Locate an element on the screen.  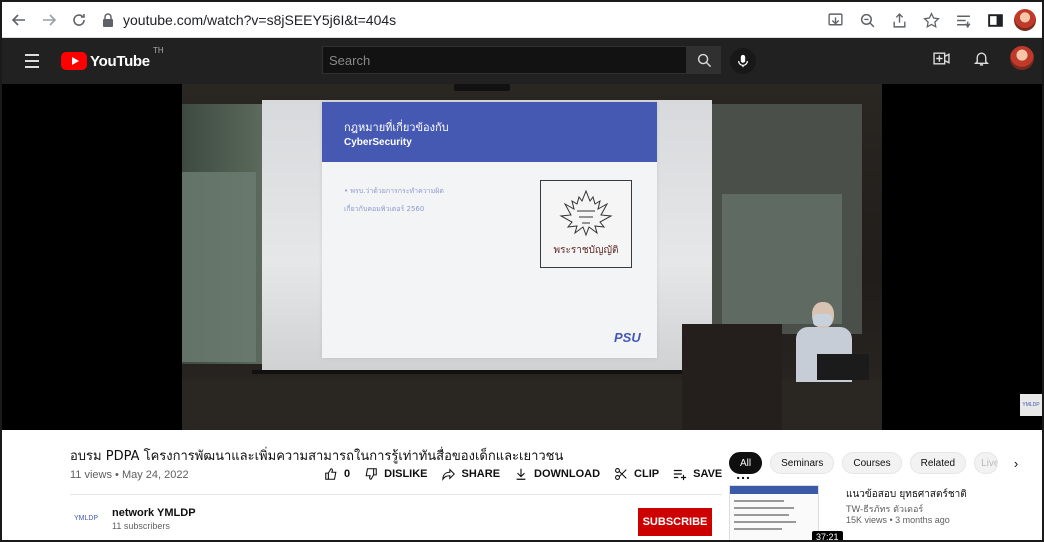
subscribe-button: SUBSCRIBE is located at coordinates (675, 522).